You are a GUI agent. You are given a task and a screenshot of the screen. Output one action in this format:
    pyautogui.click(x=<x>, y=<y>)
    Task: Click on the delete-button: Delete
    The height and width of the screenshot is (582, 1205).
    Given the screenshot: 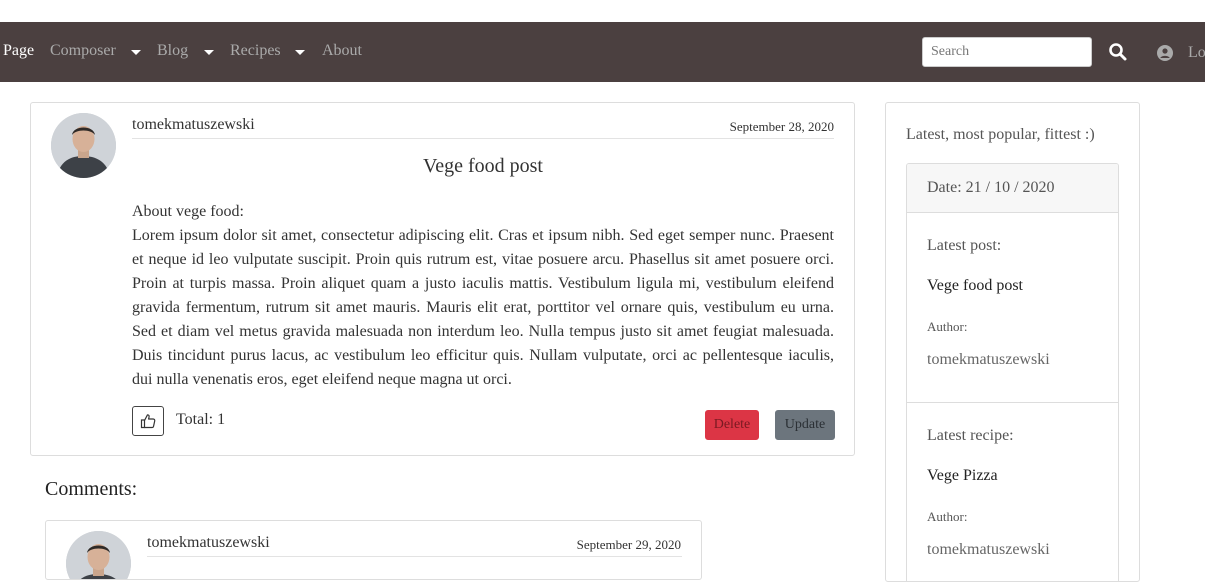 What is the action you would take?
    pyautogui.click(x=732, y=425)
    